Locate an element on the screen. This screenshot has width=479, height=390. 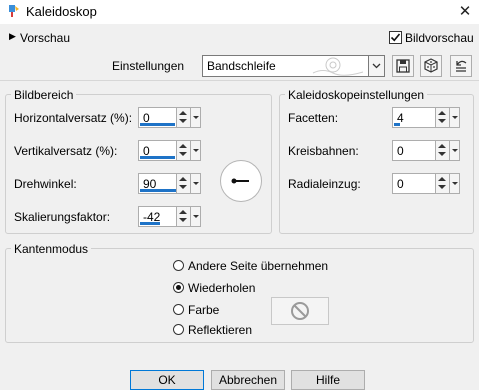
rotation-dial is located at coordinates (241, 181).